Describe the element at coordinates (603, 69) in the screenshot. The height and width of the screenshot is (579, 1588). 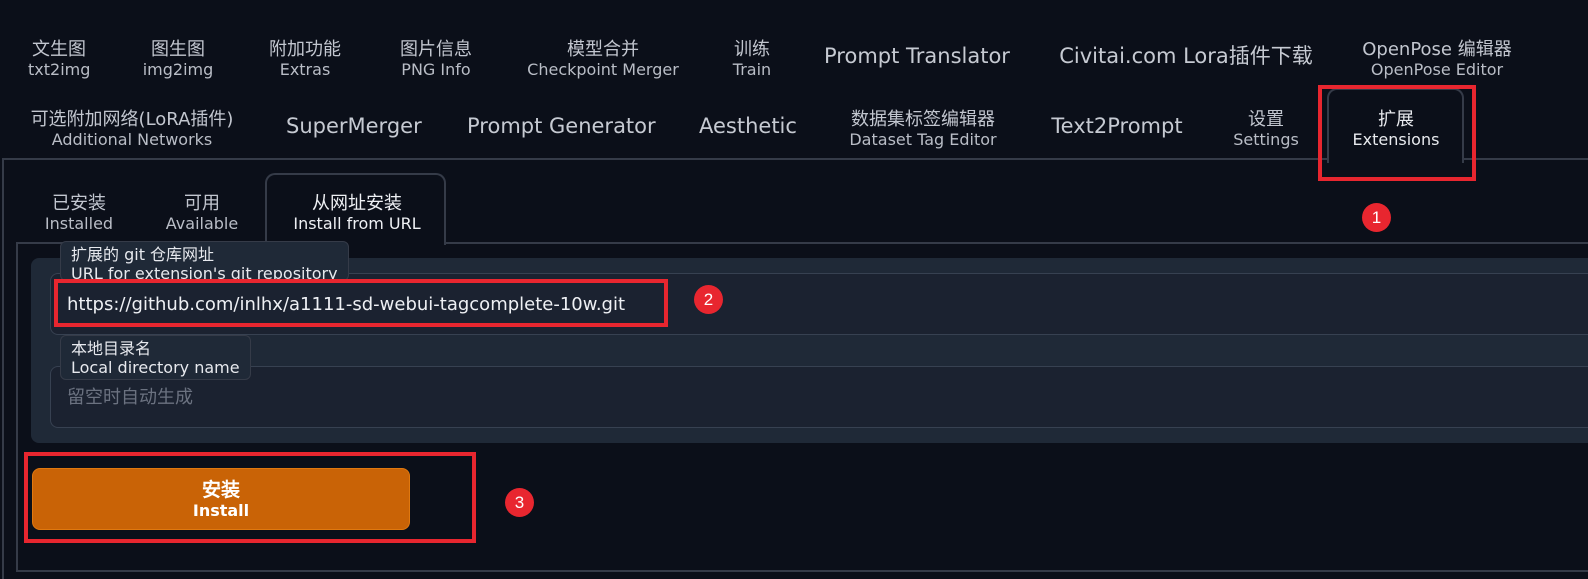
I see `tab-label-en: Checkpoint Merger` at that location.